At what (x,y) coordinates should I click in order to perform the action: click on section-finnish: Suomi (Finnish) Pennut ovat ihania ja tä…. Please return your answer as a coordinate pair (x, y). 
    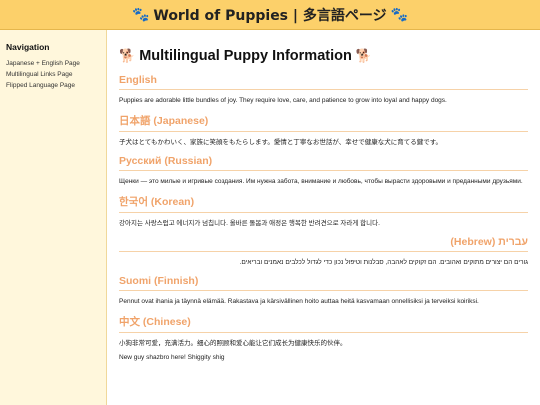
    Looking at the image, I should click on (323, 290).